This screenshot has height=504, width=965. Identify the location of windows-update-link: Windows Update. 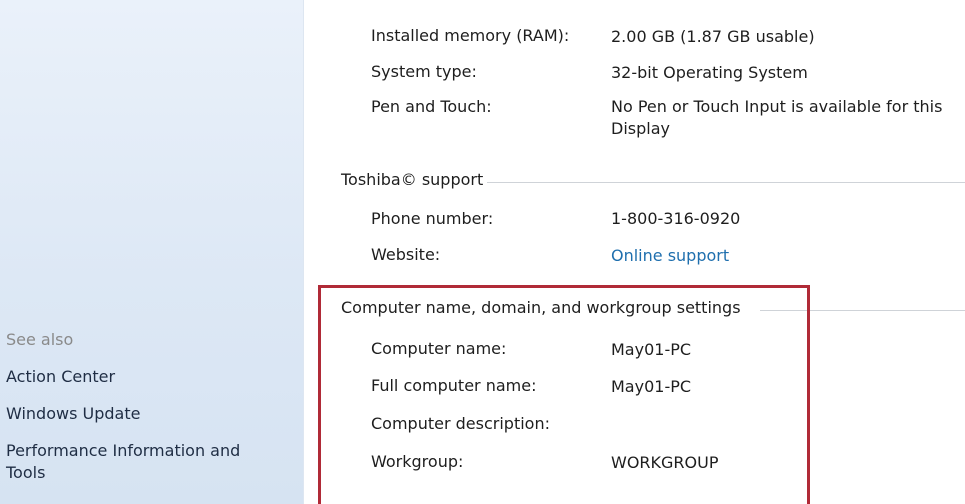
(73, 414).